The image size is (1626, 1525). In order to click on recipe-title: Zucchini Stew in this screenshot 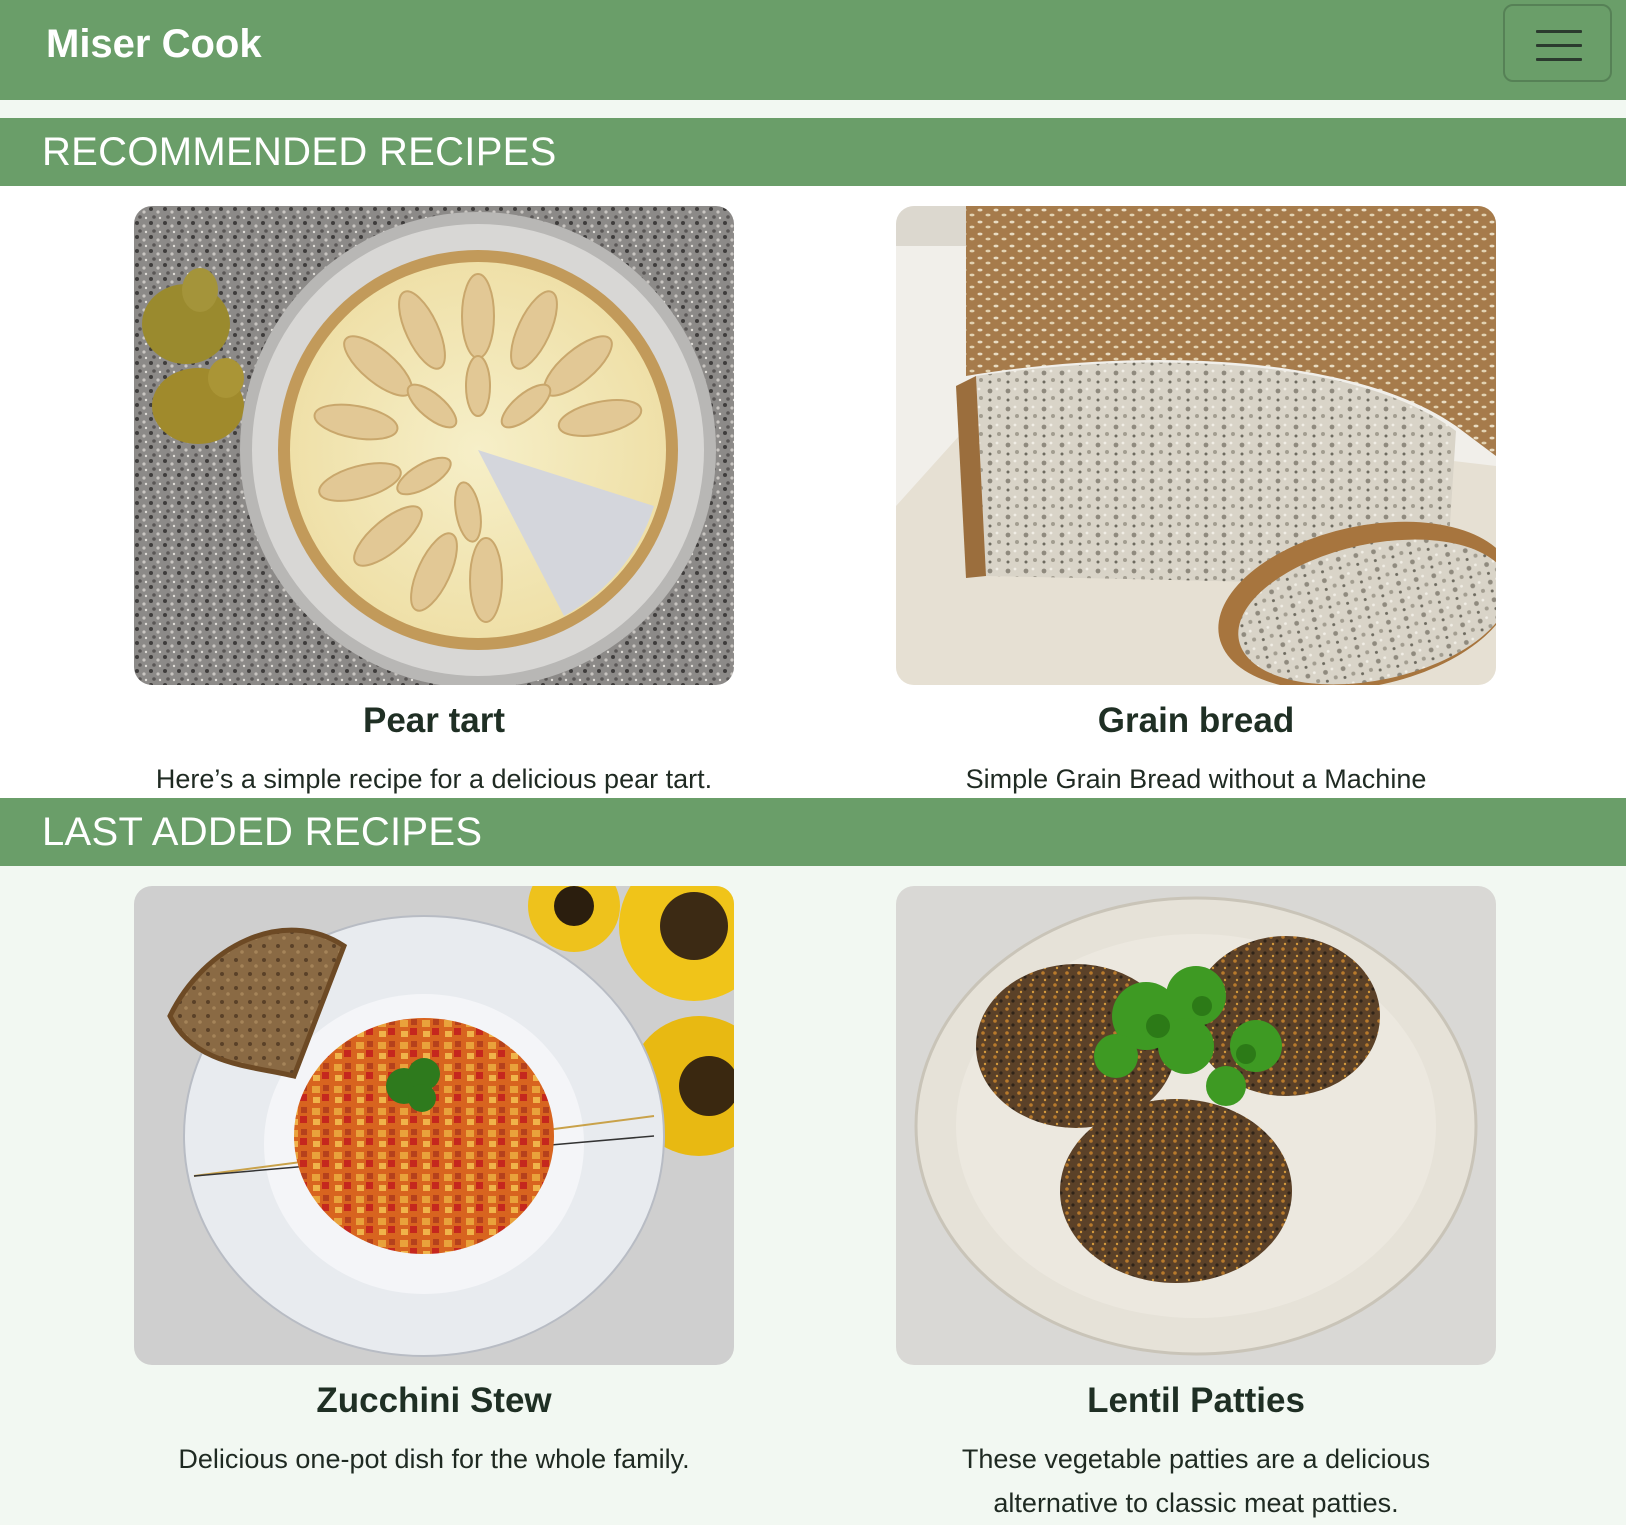, I will do `click(434, 1401)`.